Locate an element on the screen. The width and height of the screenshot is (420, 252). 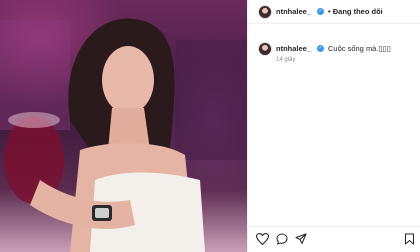
verified-badge-icon: ✓ is located at coordinates (320, 11).